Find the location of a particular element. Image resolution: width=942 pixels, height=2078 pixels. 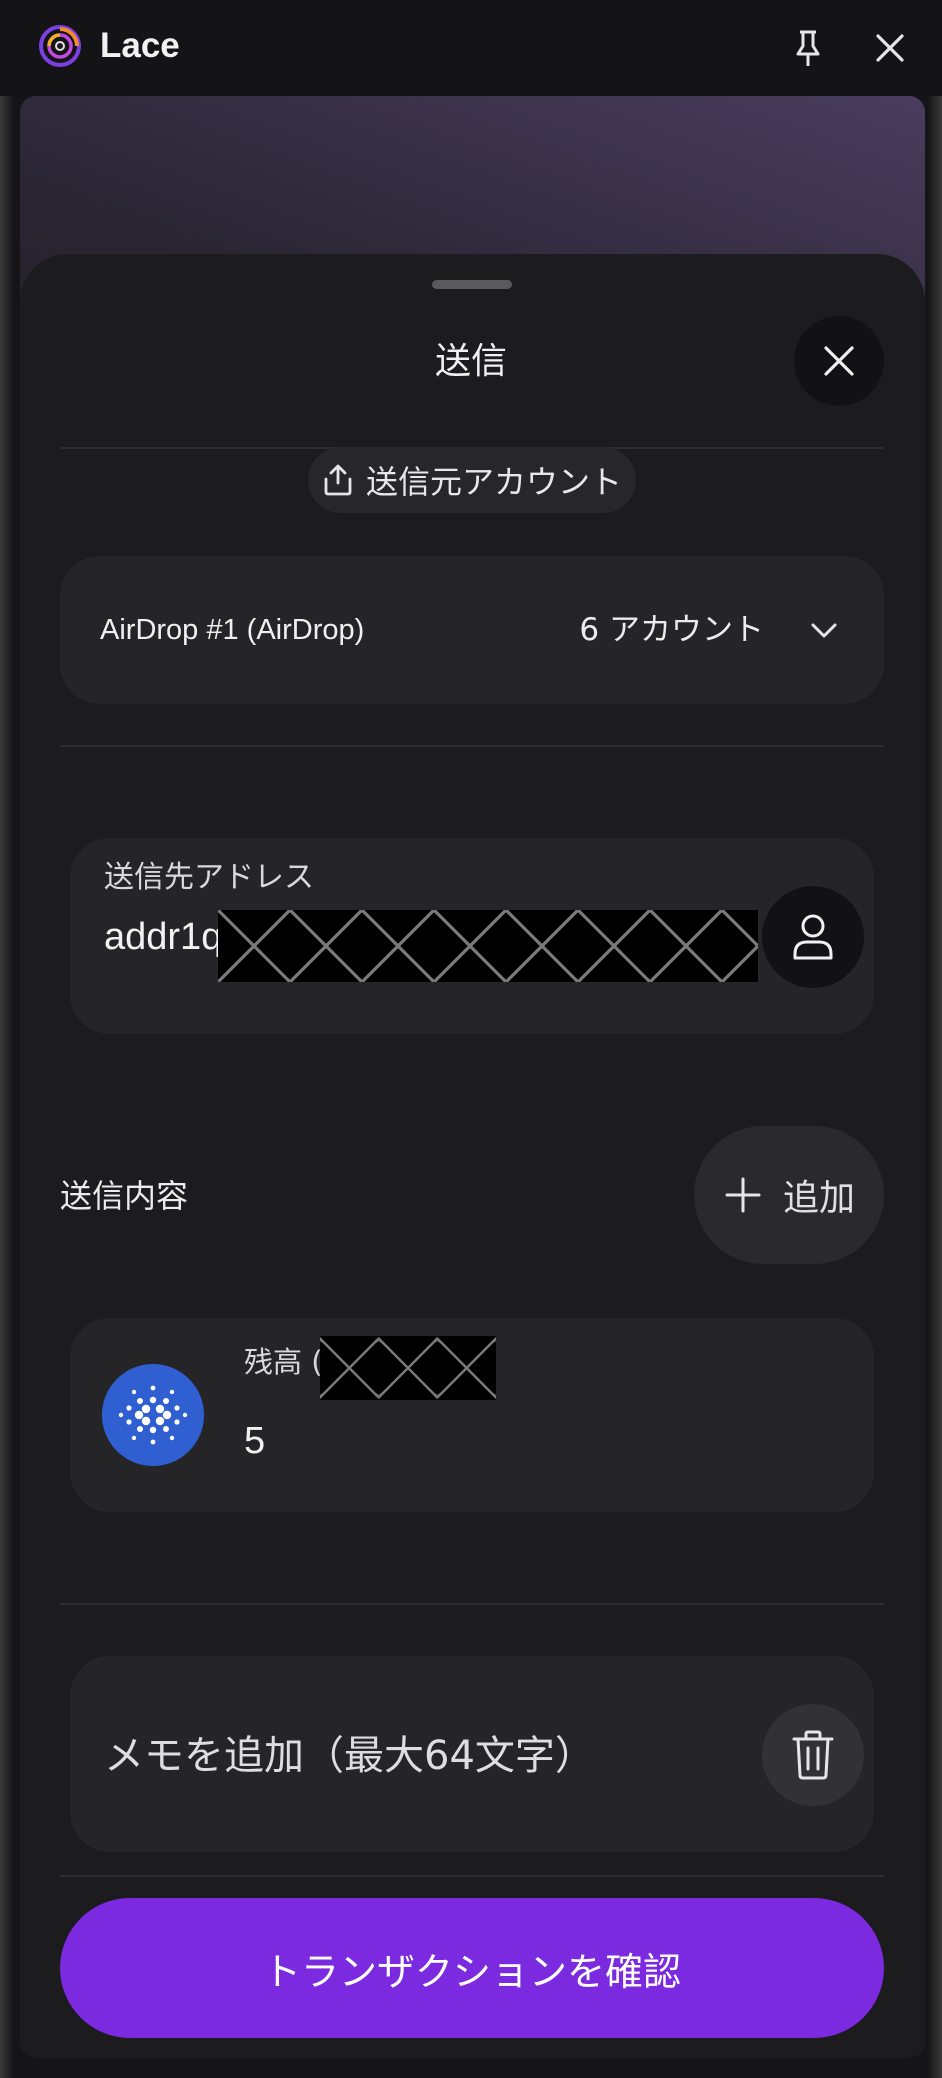

address-book-button is located at coordinates (813, 937).